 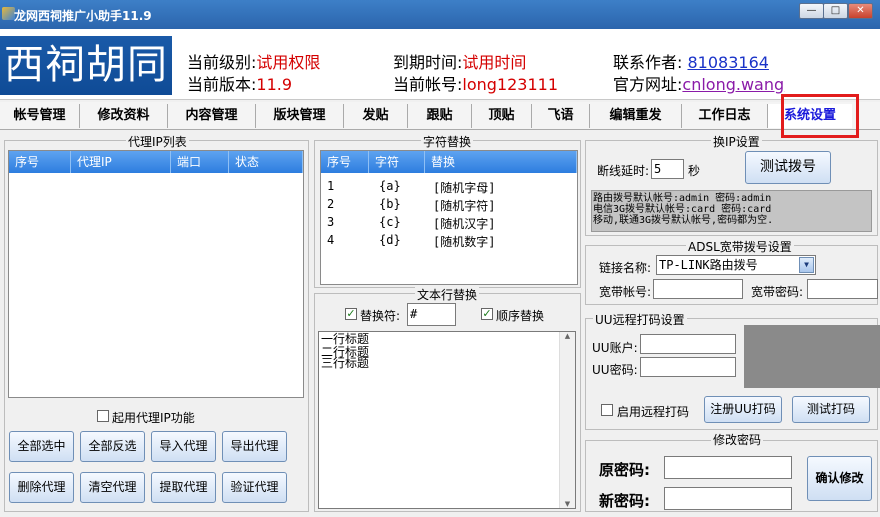 What do you see at coordinates (103, 416) in the screenshot?
I see `use-proxy-checkbox` at bounding box center [103, 416].